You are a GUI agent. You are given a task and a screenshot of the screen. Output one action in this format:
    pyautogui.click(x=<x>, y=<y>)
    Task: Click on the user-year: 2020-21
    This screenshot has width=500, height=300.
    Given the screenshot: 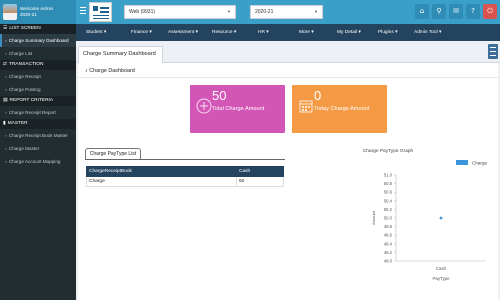 What is the action you would take?
    pyautogui.click(x=28, y=14)
    